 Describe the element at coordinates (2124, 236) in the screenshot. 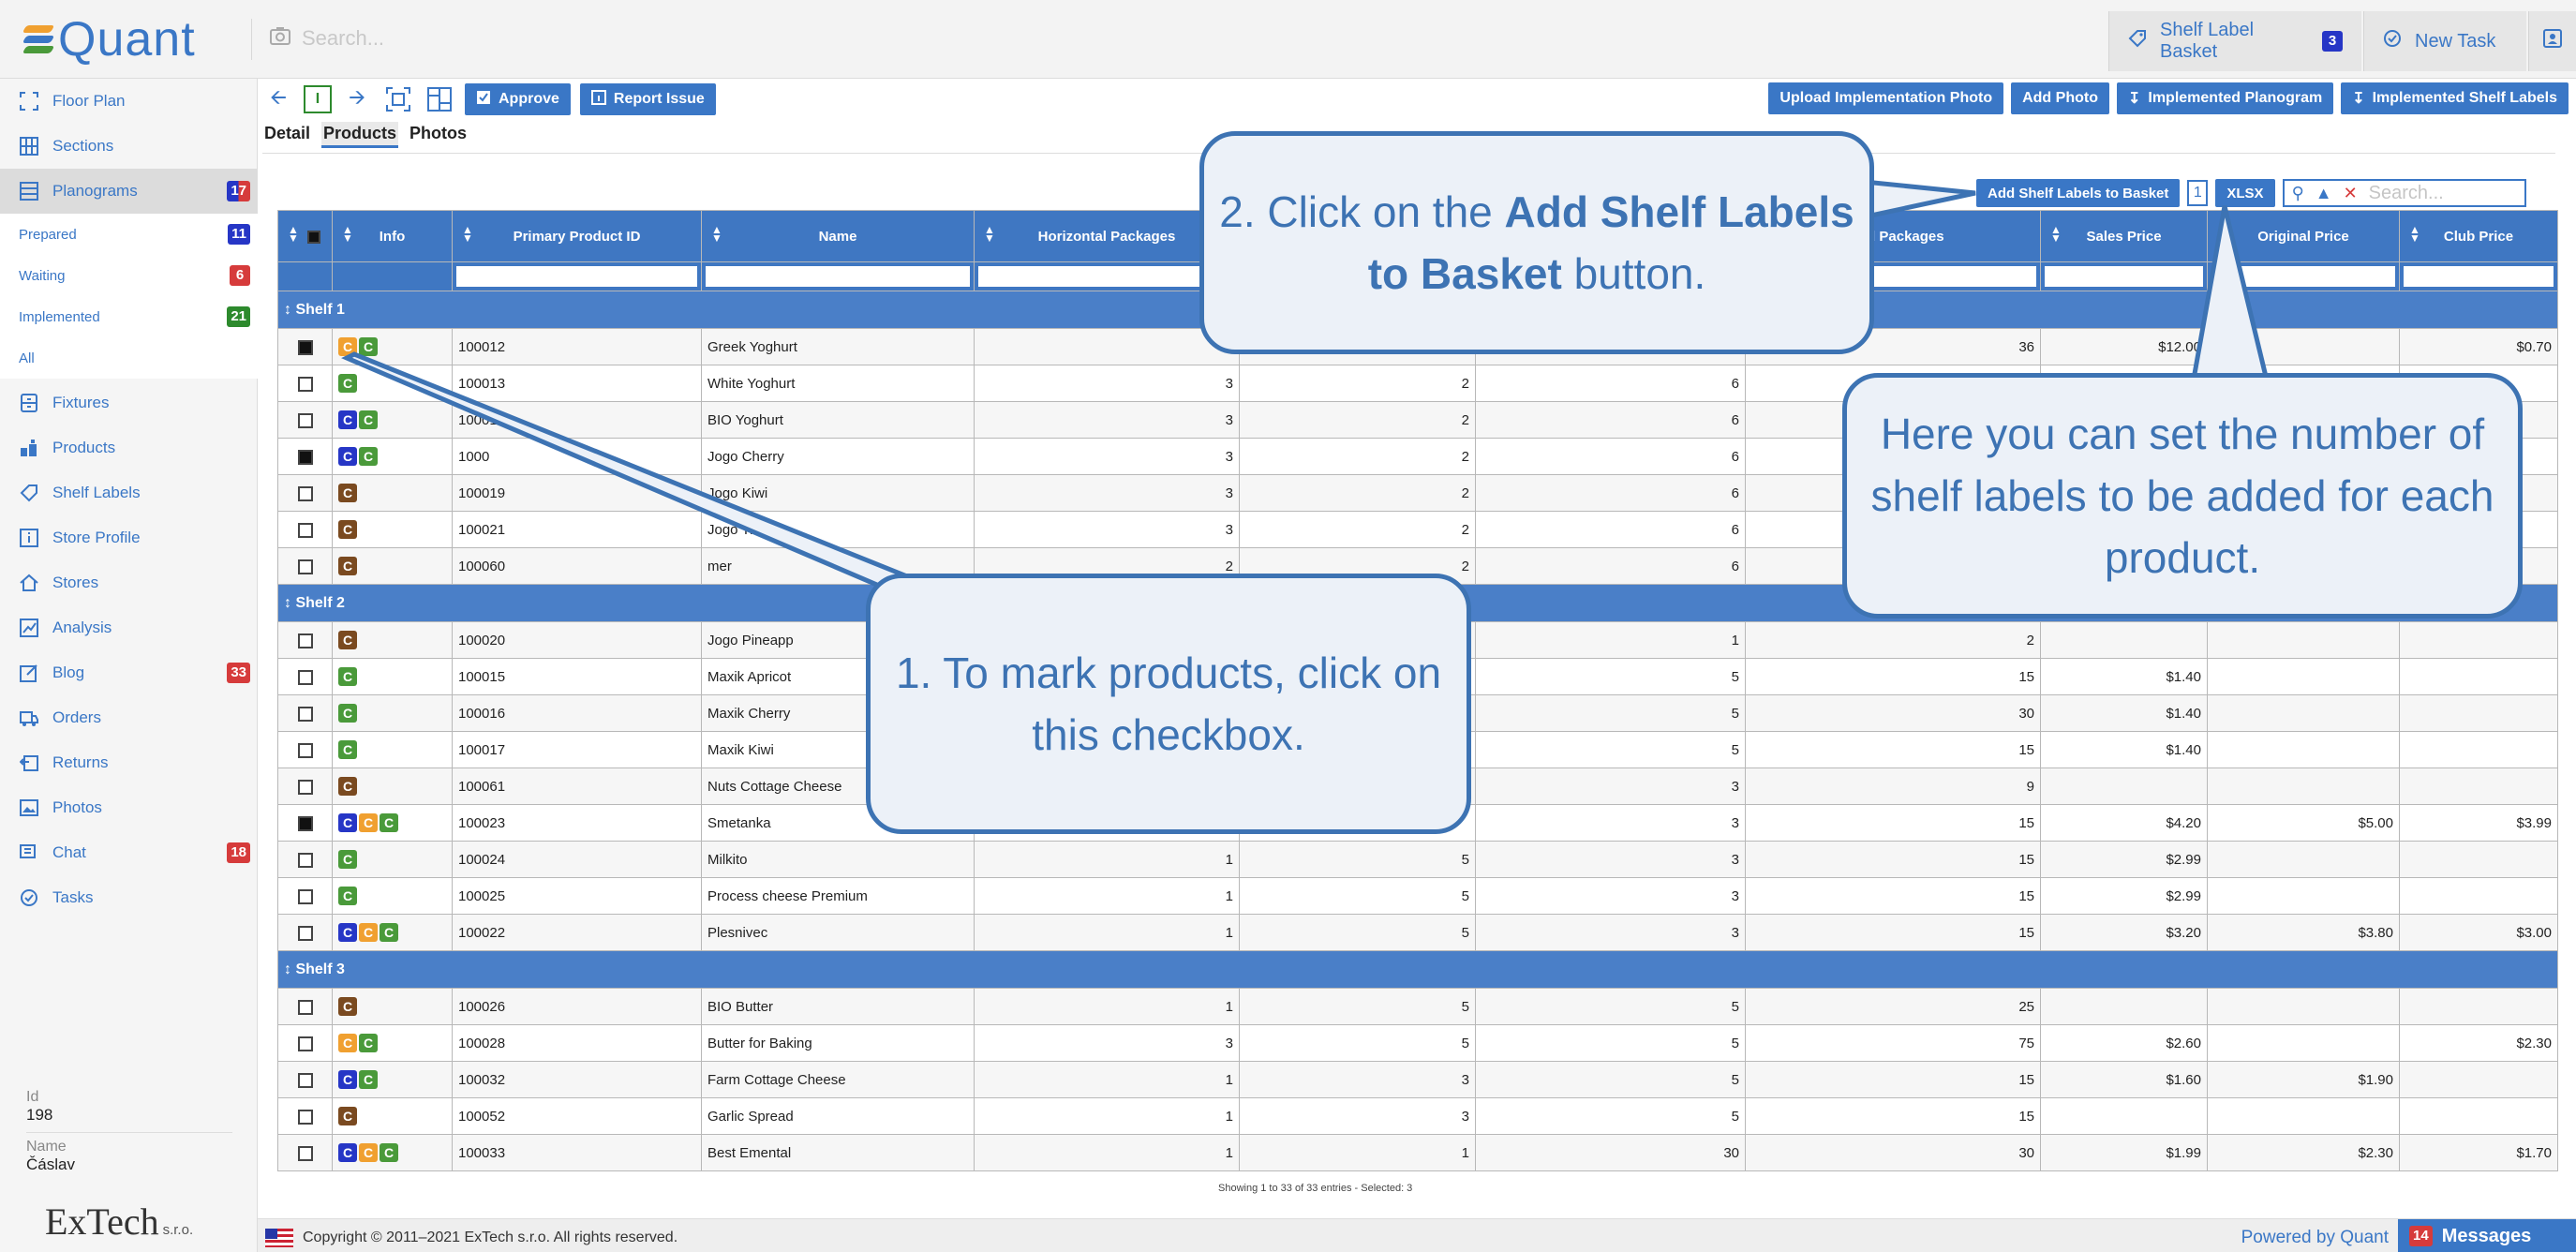

I see `column-header-sales-price: ▲ ▼ Sales Price` at that location.